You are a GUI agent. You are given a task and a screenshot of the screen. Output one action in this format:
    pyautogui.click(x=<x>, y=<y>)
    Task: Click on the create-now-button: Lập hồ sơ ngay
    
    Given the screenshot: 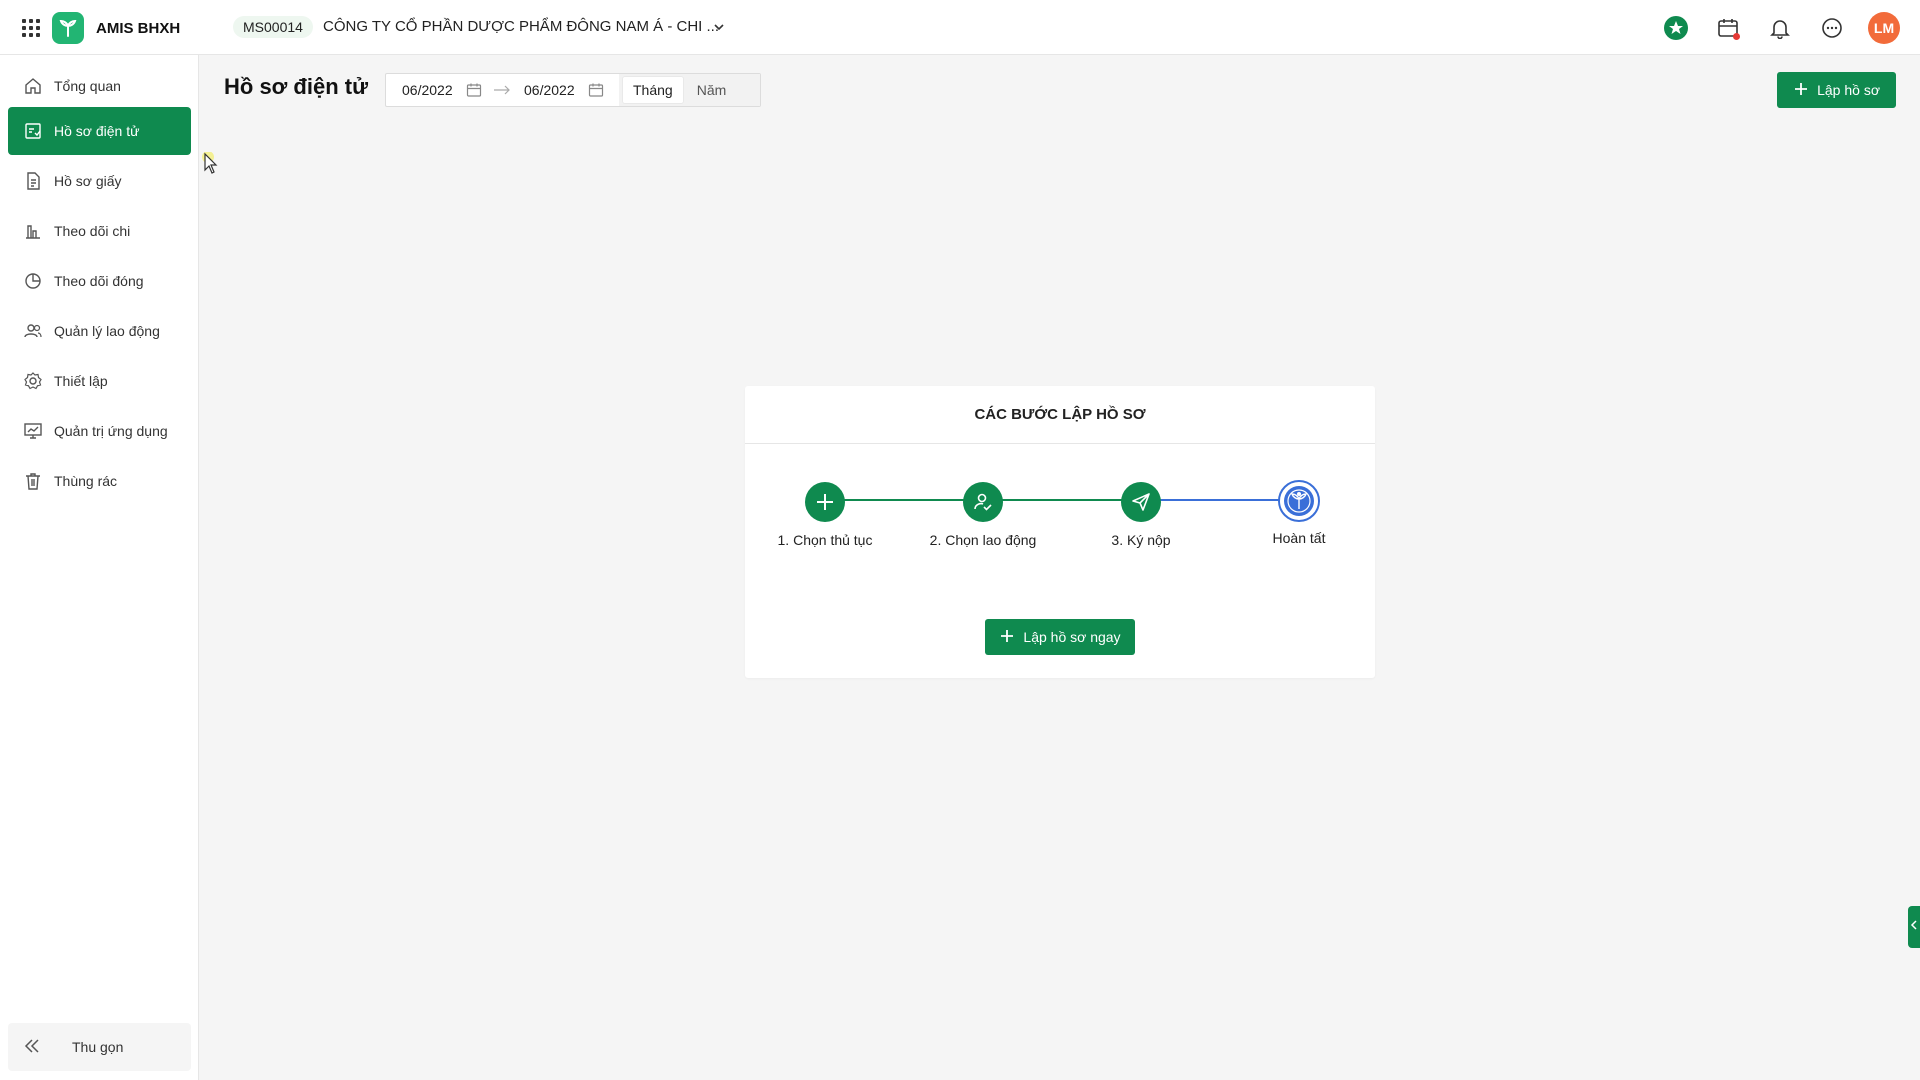 What is the action you would take?
    pyautogui.click(x=1060, y=637)
    